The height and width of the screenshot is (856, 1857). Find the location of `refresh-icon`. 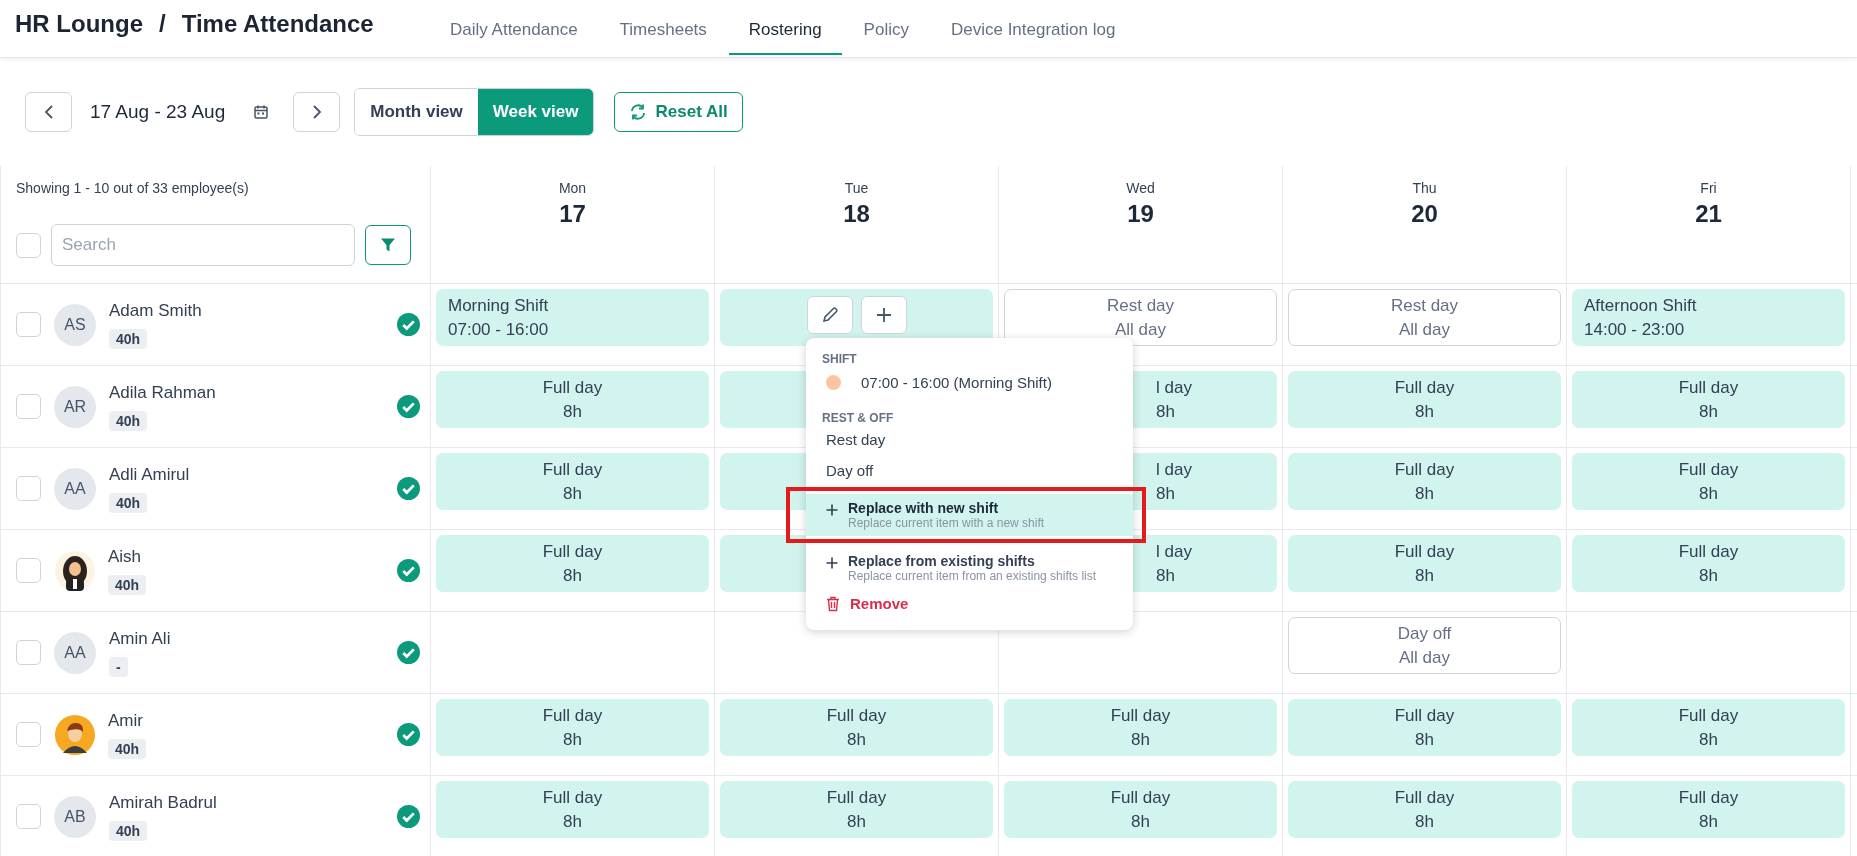

refresh-icon is located at coordinates (638, 112).